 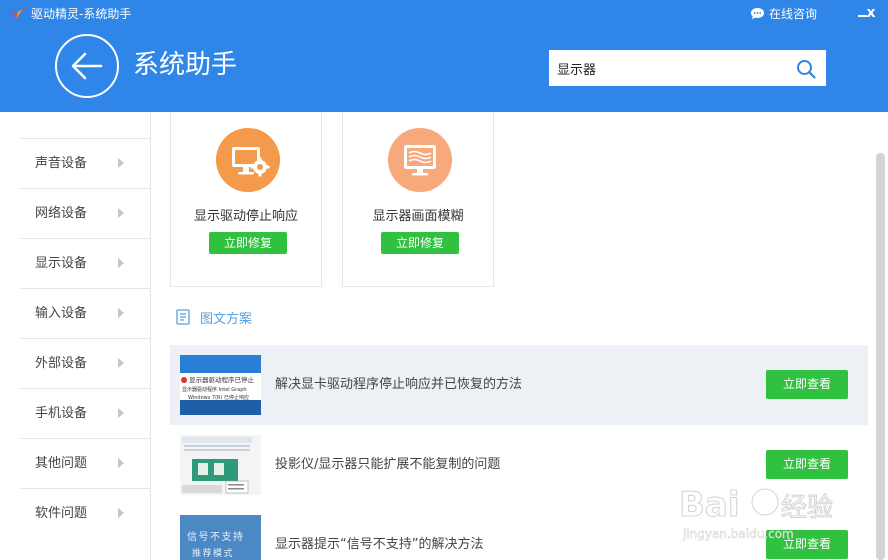 I want to click on section-header: 图文方案, so click(x=214, y=317).